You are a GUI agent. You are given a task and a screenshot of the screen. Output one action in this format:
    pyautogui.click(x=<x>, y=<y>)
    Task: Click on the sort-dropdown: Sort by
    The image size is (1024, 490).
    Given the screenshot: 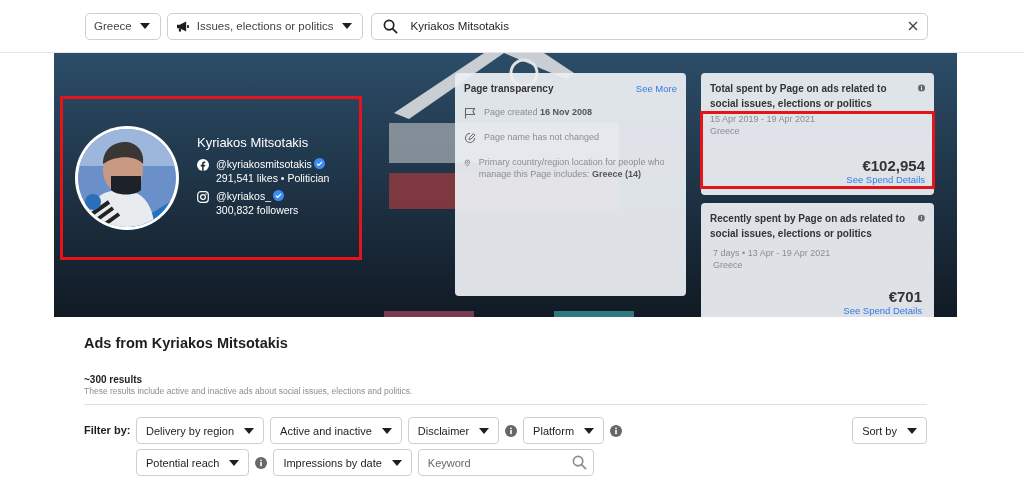 What is the action you would take?
    pyautogui.click(x=889, y=430)
    